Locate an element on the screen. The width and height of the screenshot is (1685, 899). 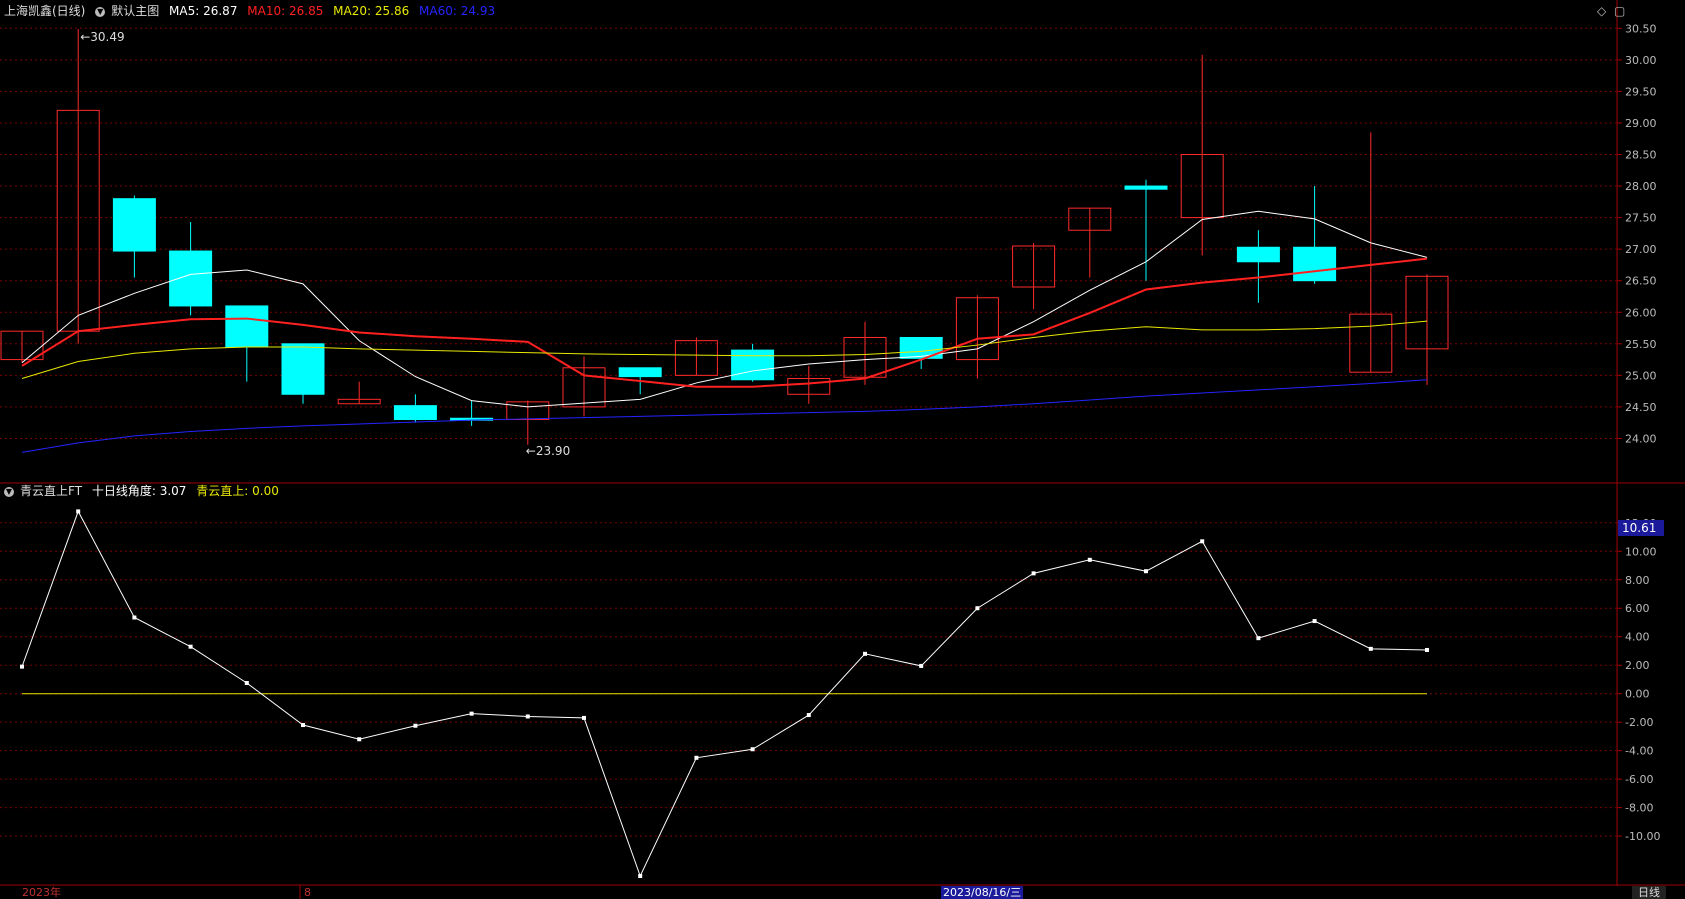
indicator-tick-label: -2.00 is located at coordinates (1639, 722).